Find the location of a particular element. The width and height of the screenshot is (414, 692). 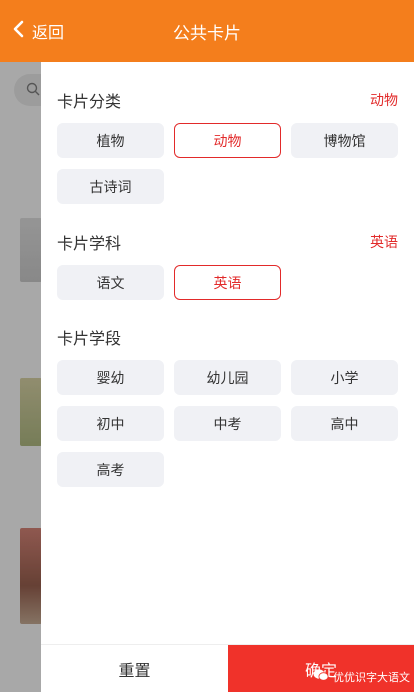

chip-subject-chinese: 语文 is located at coordinates (110, 282).